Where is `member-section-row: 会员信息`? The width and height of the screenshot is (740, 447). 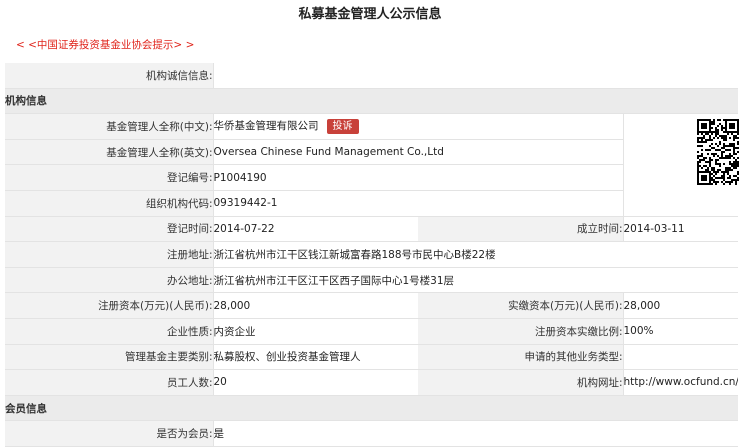 member-section-row: 会员信息 is located at coordinates (372, 408).